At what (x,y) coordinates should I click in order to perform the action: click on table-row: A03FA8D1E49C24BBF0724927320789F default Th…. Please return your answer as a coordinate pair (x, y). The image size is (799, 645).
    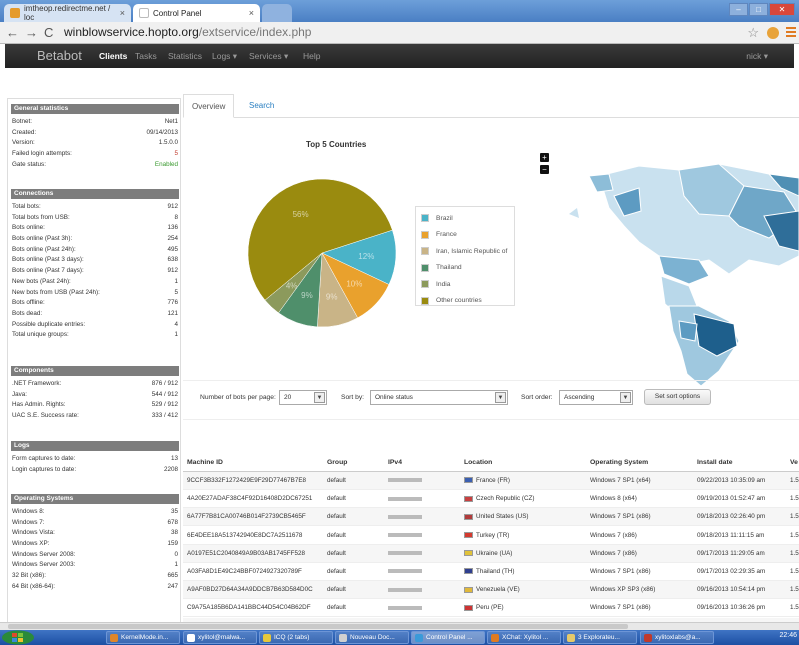
    Looking at the image, I should click on (491, 572).